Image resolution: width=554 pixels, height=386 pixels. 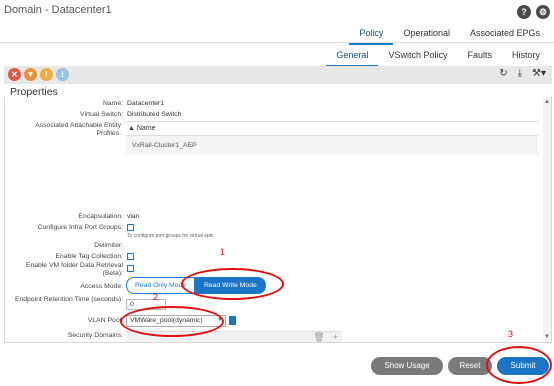 What do you see at coordinates (407, 366) in the screenshot?
I see `show-usage-button: Show Usage` at bounding box center [407, 366].